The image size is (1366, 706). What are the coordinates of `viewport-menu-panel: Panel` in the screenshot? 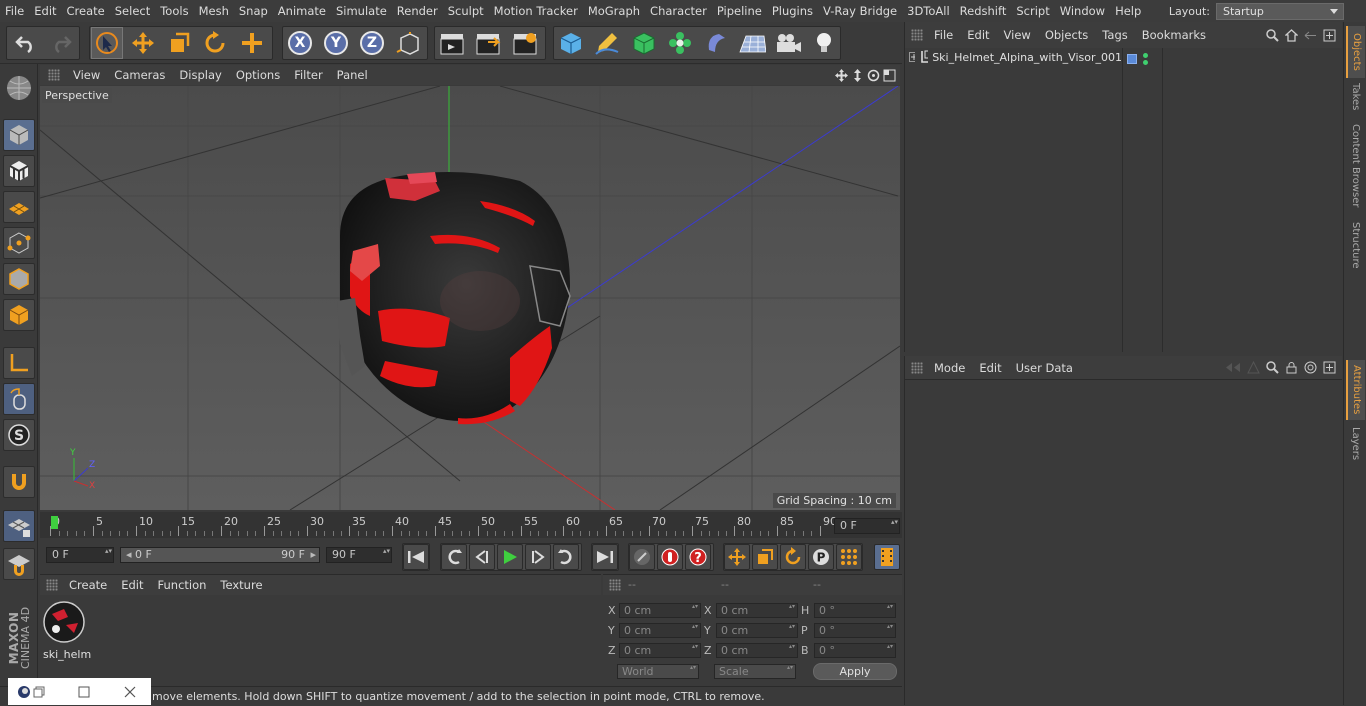 It's located at (352, 75).